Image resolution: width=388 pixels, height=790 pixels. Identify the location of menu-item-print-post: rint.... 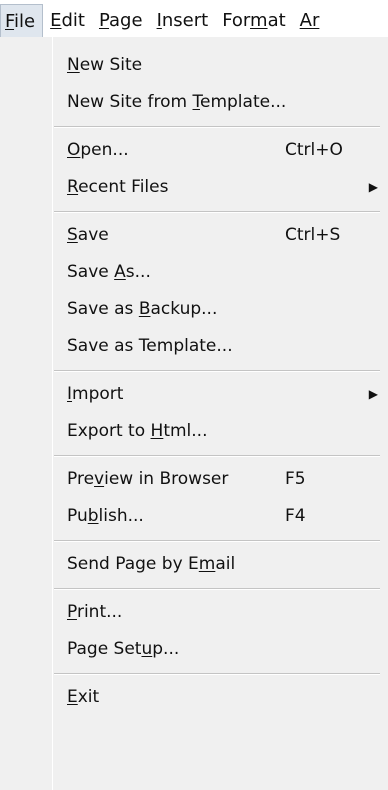
(99, 612).